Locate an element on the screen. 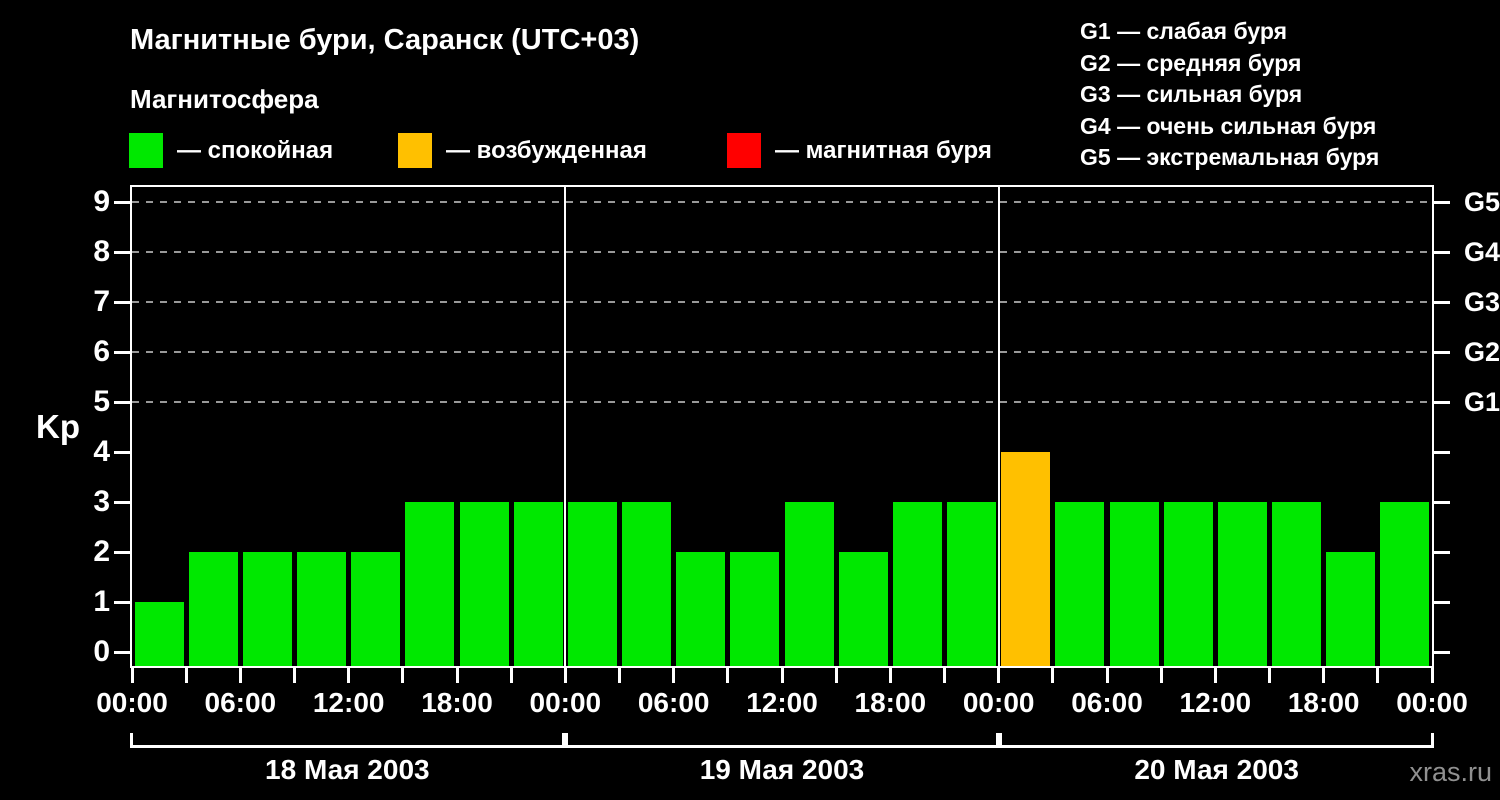 The width and height of the screenshot is (1500, 800). y-tick-label: 6 is located at coordinates (101, 351).